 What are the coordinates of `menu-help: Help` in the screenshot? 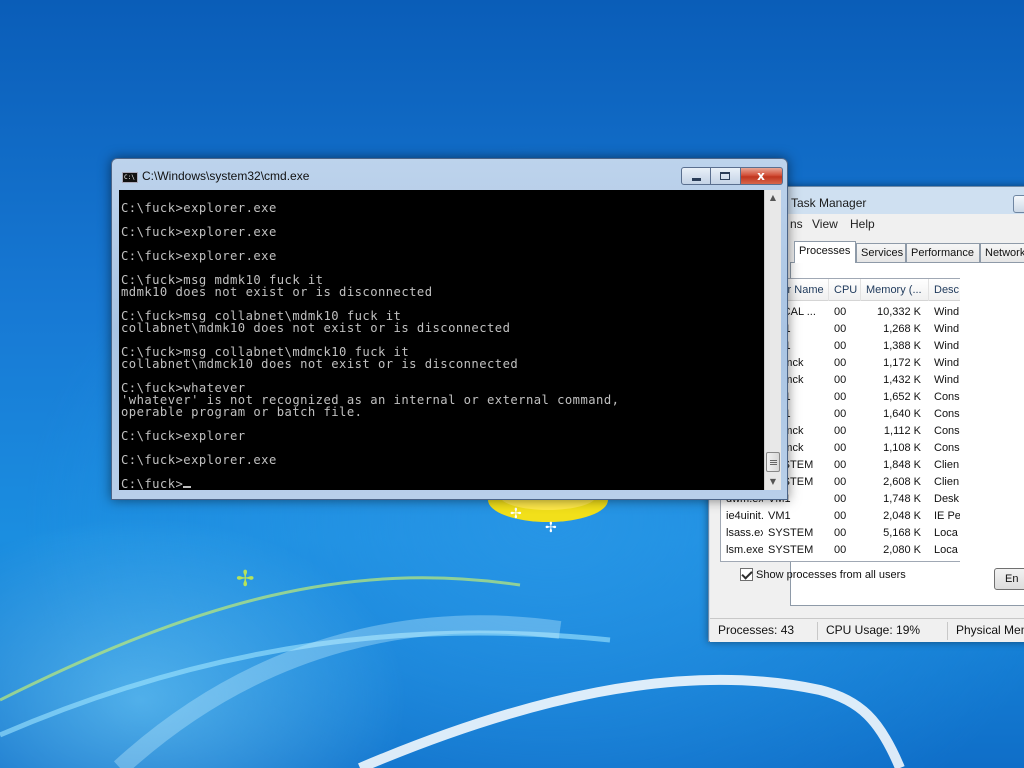 It's located at (862, 224).